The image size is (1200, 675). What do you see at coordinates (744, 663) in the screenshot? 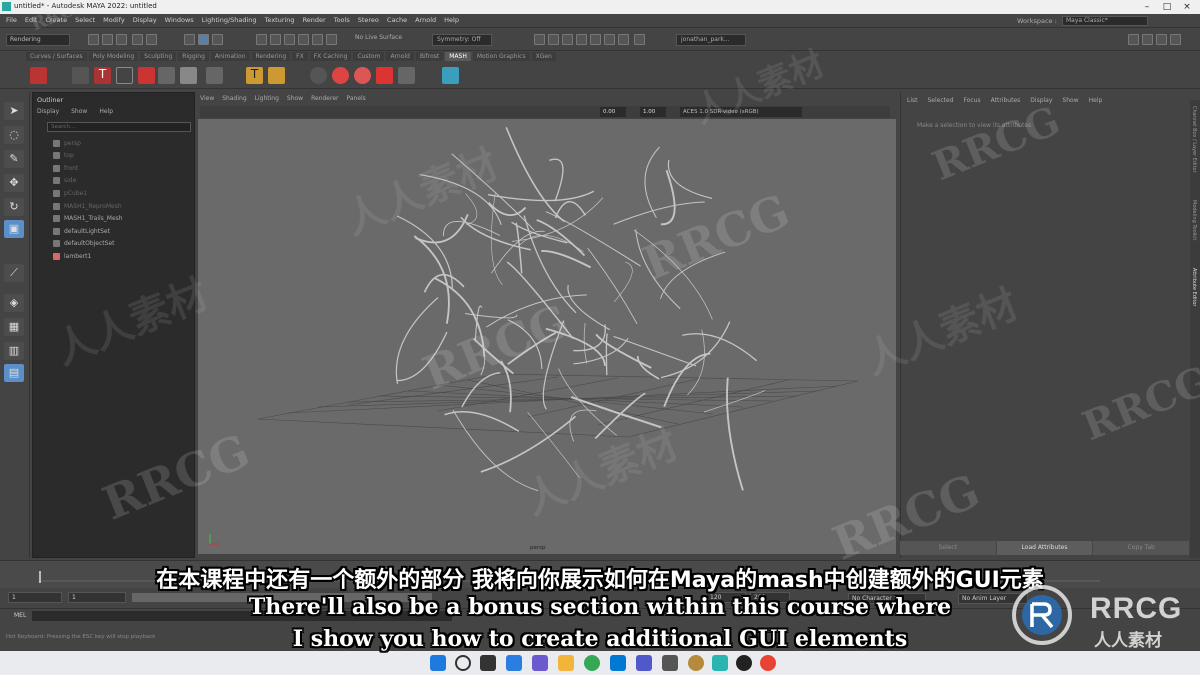
I see `unity-icon` at bounding box center [744, 663].